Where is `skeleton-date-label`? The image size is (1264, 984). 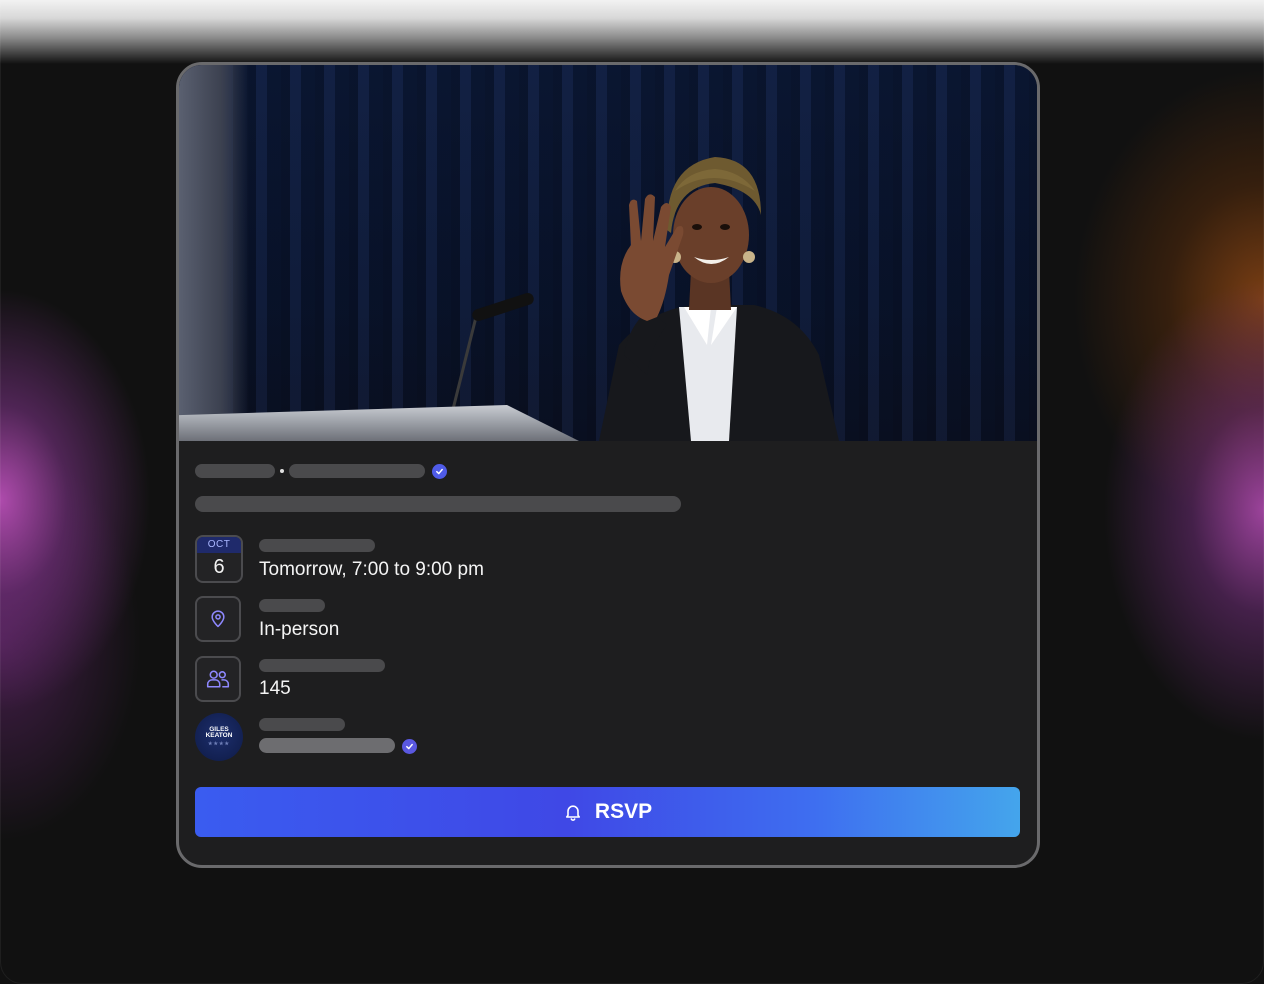 skeleton-date-label is located at coordinates (317, 545).